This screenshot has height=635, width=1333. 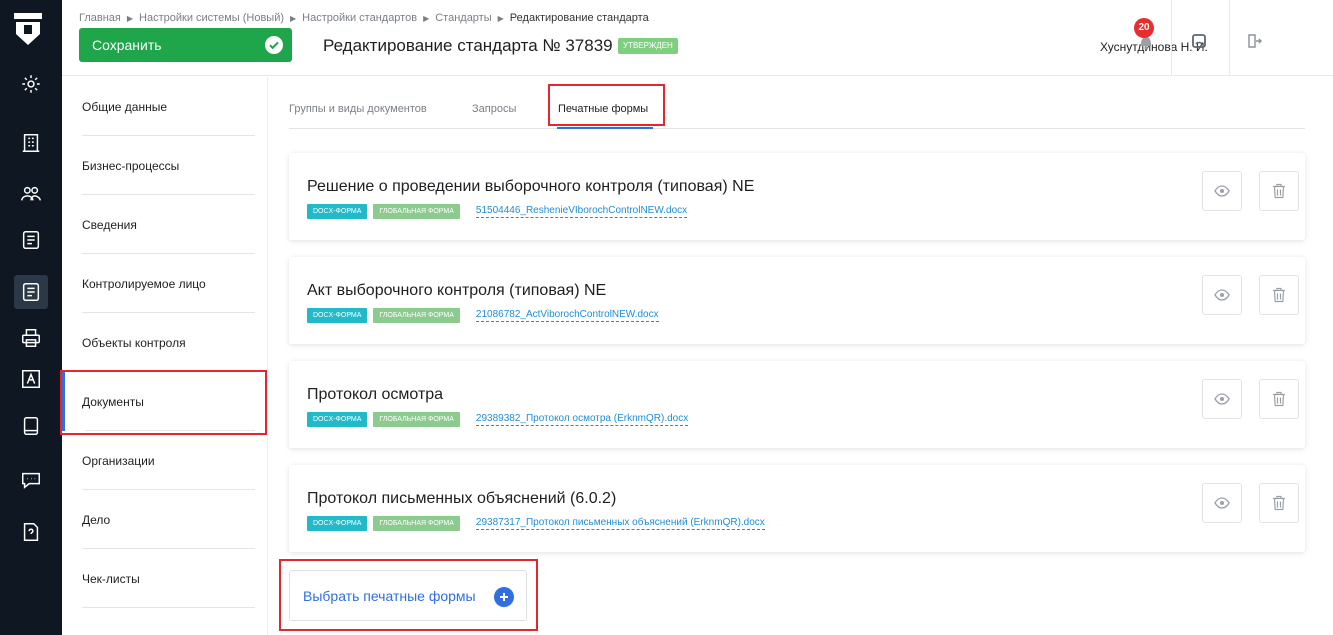 What do you see at coordinates (131, 165) in the screenshot?
I see `menu-item-label: Бизнес-процессы` at bounding box center [131, 165].